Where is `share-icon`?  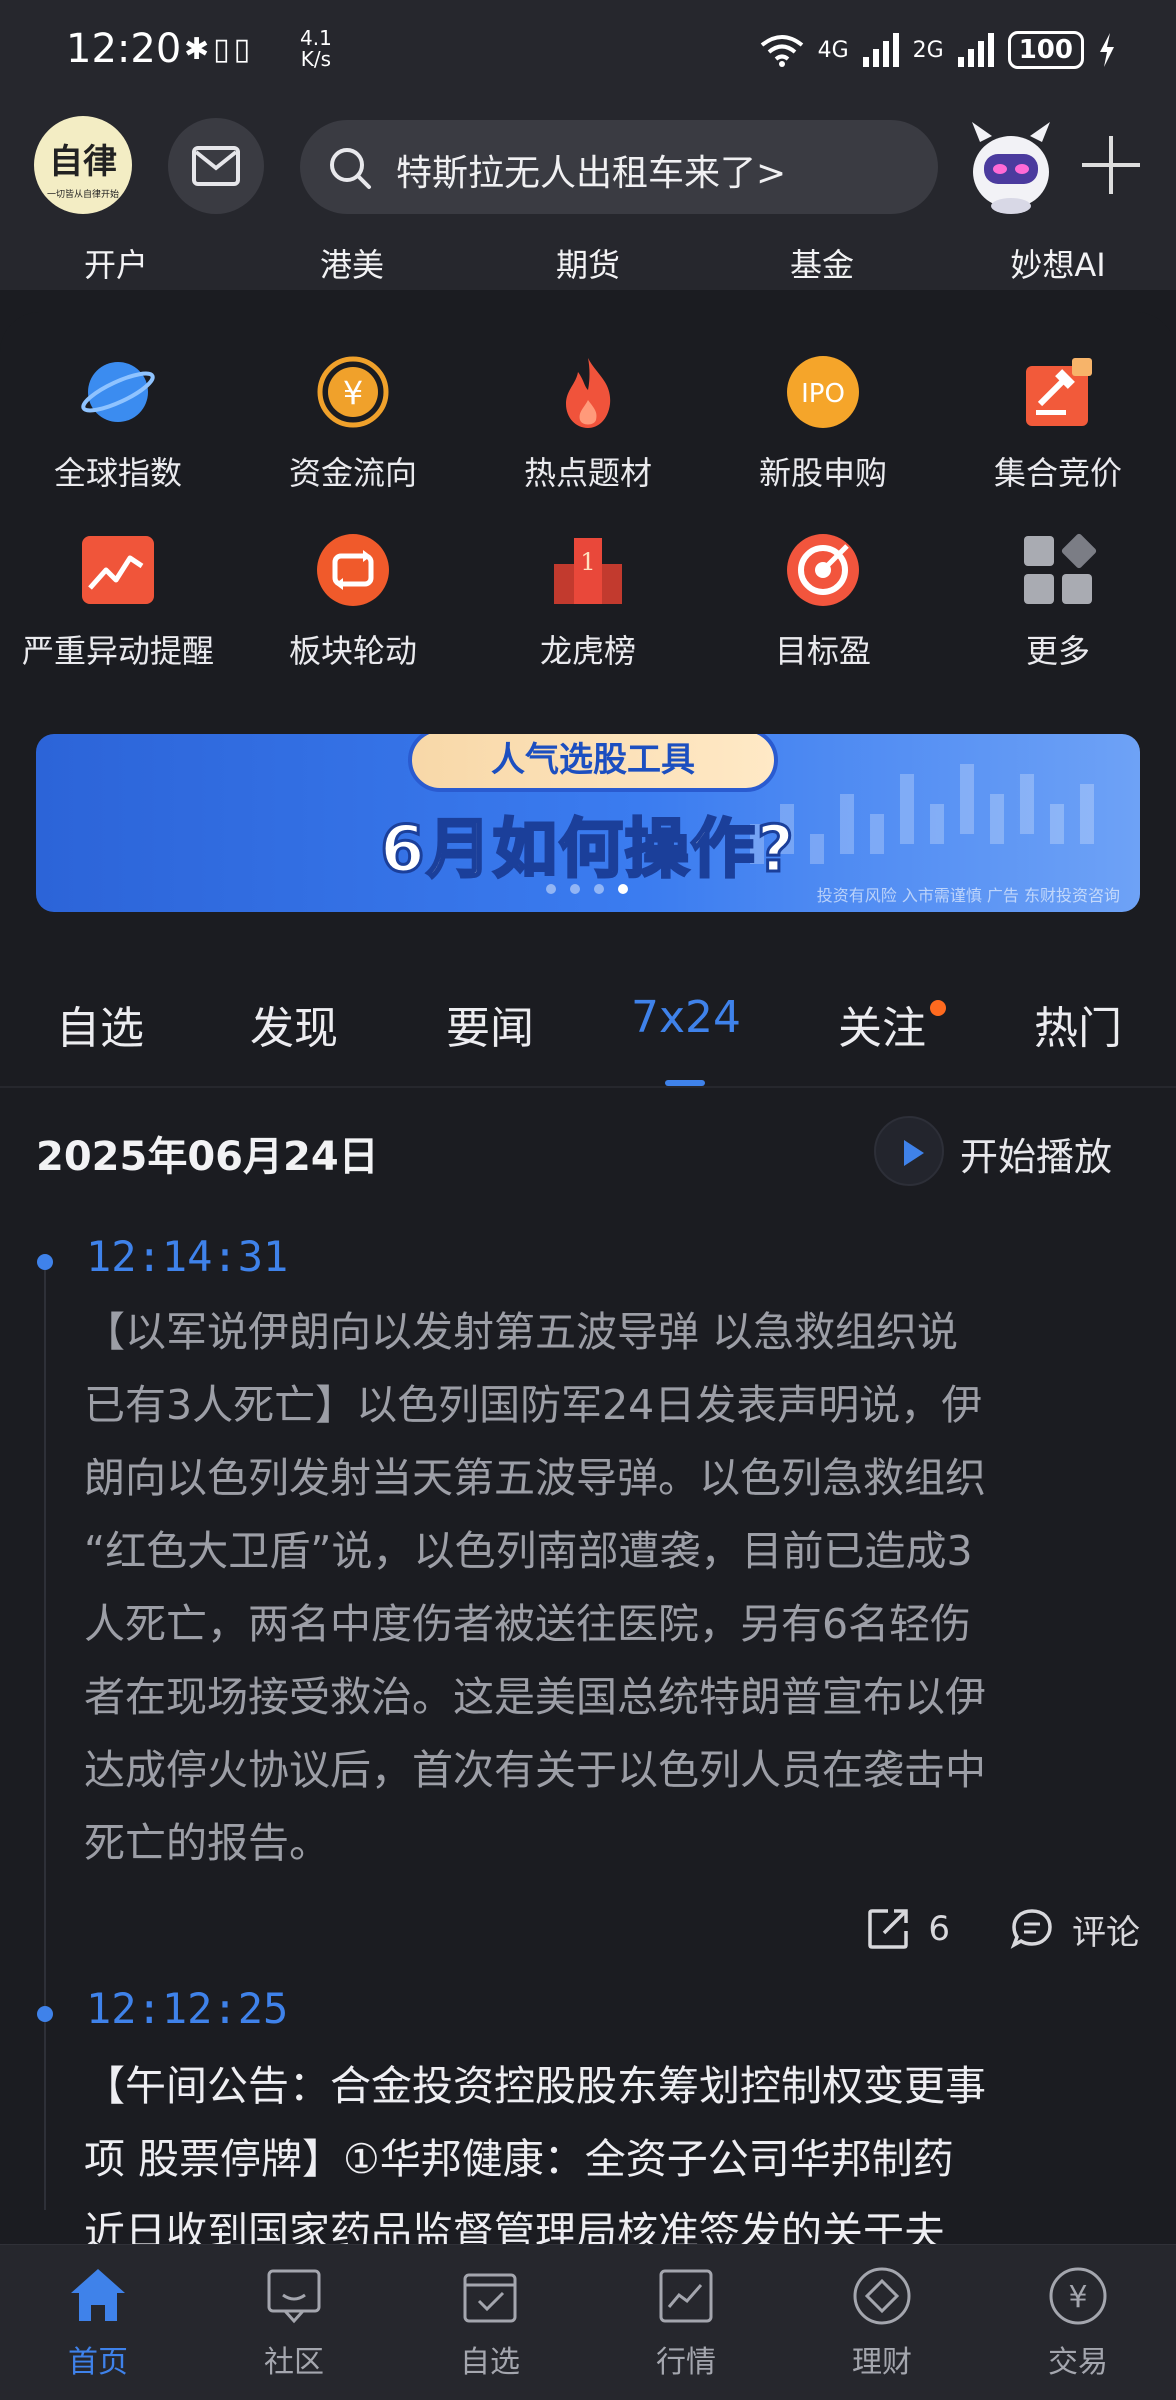 share-icon is located at coordinates (888, 1929).